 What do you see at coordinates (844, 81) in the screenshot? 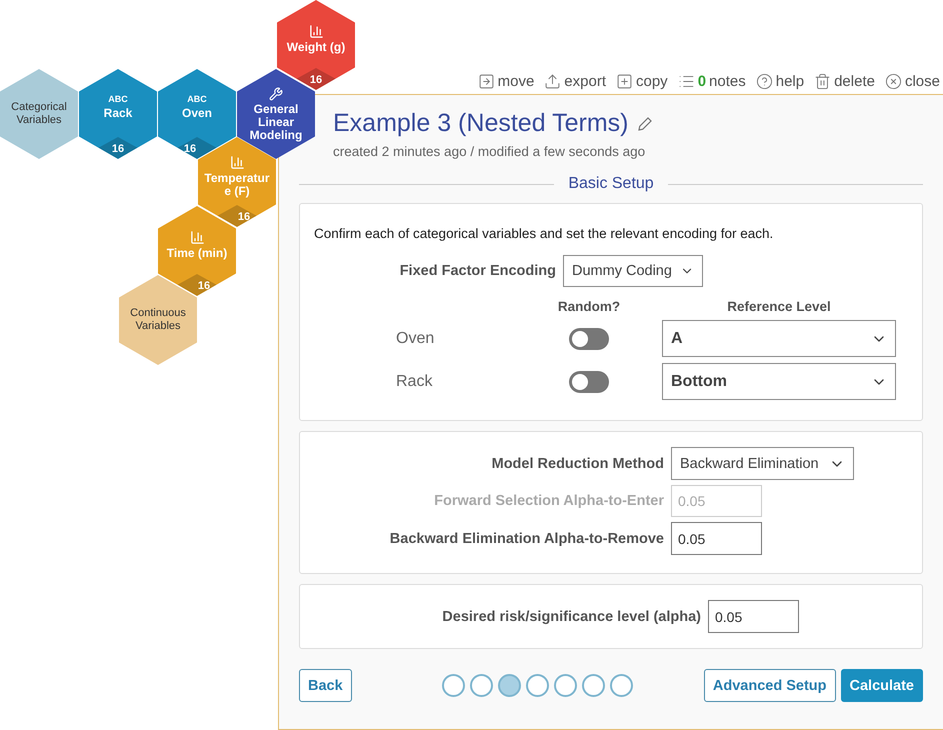
I see `toolbar-button: delete` at bounding box center [844, 81].